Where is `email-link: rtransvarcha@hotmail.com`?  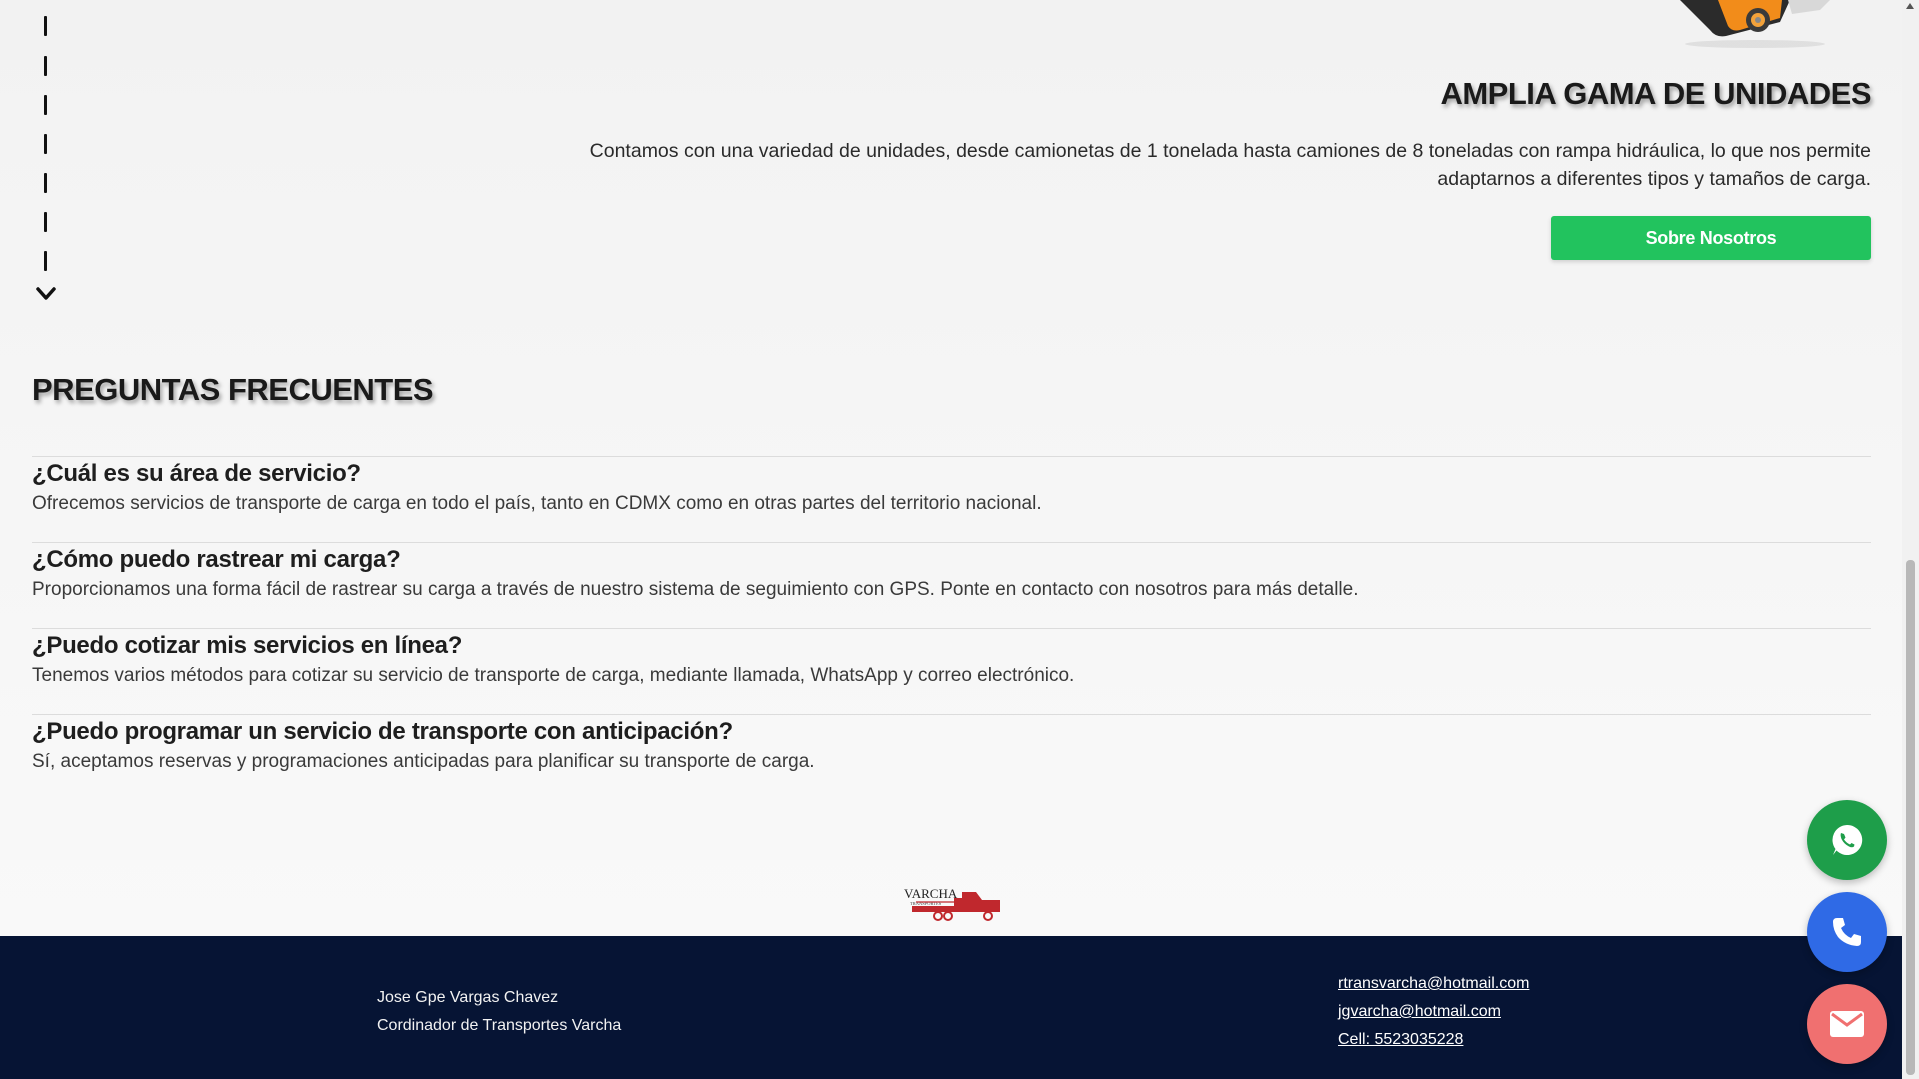 email-link: rtransvarcha@hotmail.com is located at coordinates (1433, 984).